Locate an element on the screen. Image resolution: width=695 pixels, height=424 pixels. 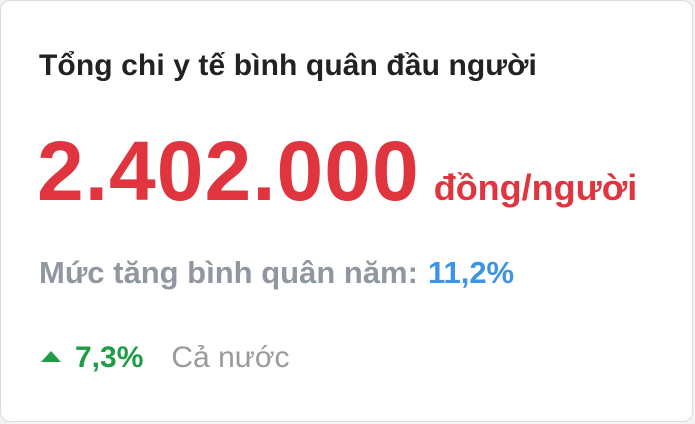
delta-row: 7,3% Cả nước is located at coordinates (165, 358).